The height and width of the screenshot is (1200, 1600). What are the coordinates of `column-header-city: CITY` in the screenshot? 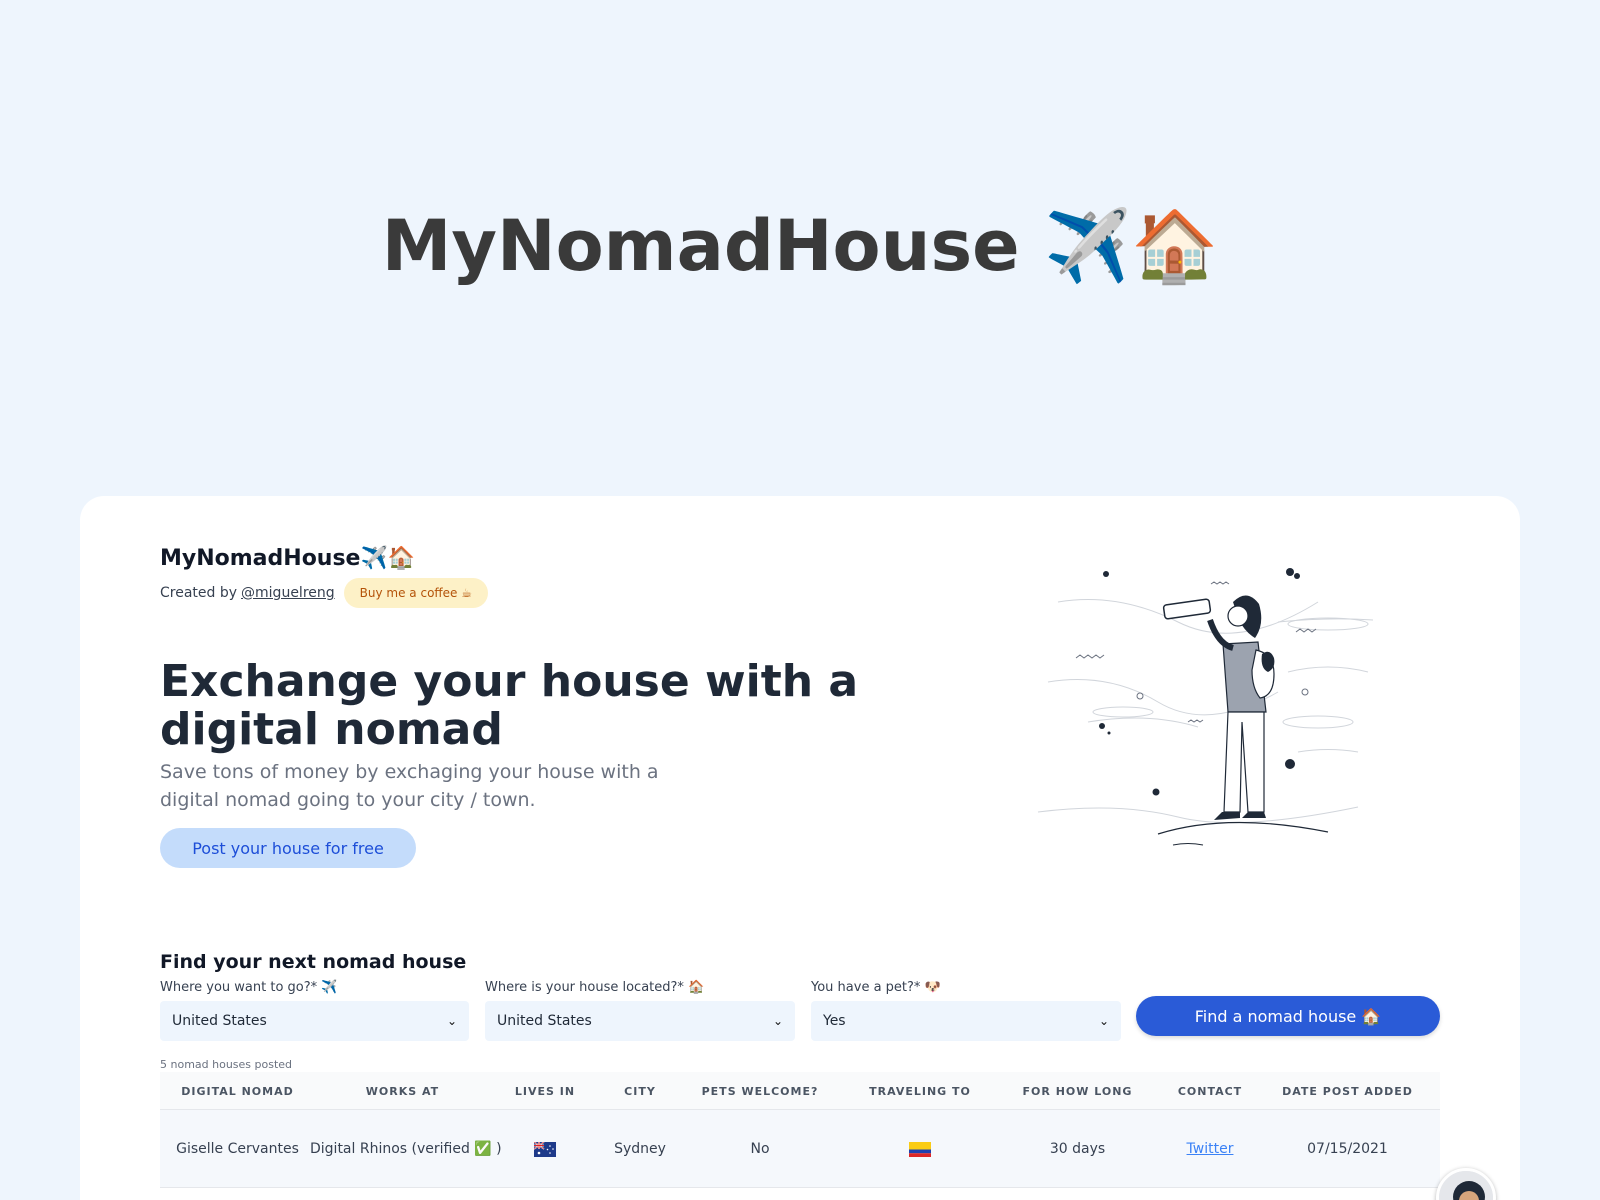 It's located at (640, 1091).